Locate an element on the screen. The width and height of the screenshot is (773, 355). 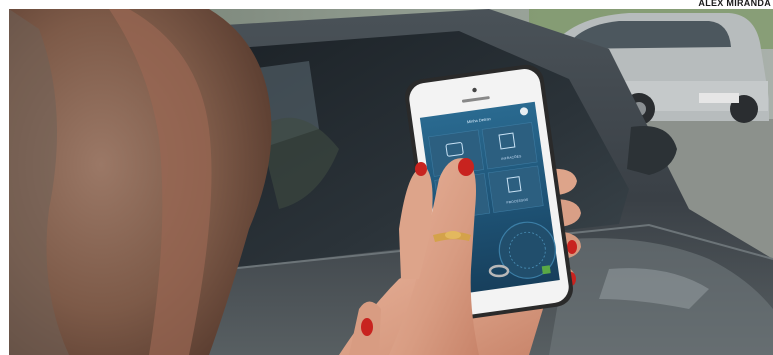
photo-credit: ALEX MIRANDA is located at coordinates (734, 4).